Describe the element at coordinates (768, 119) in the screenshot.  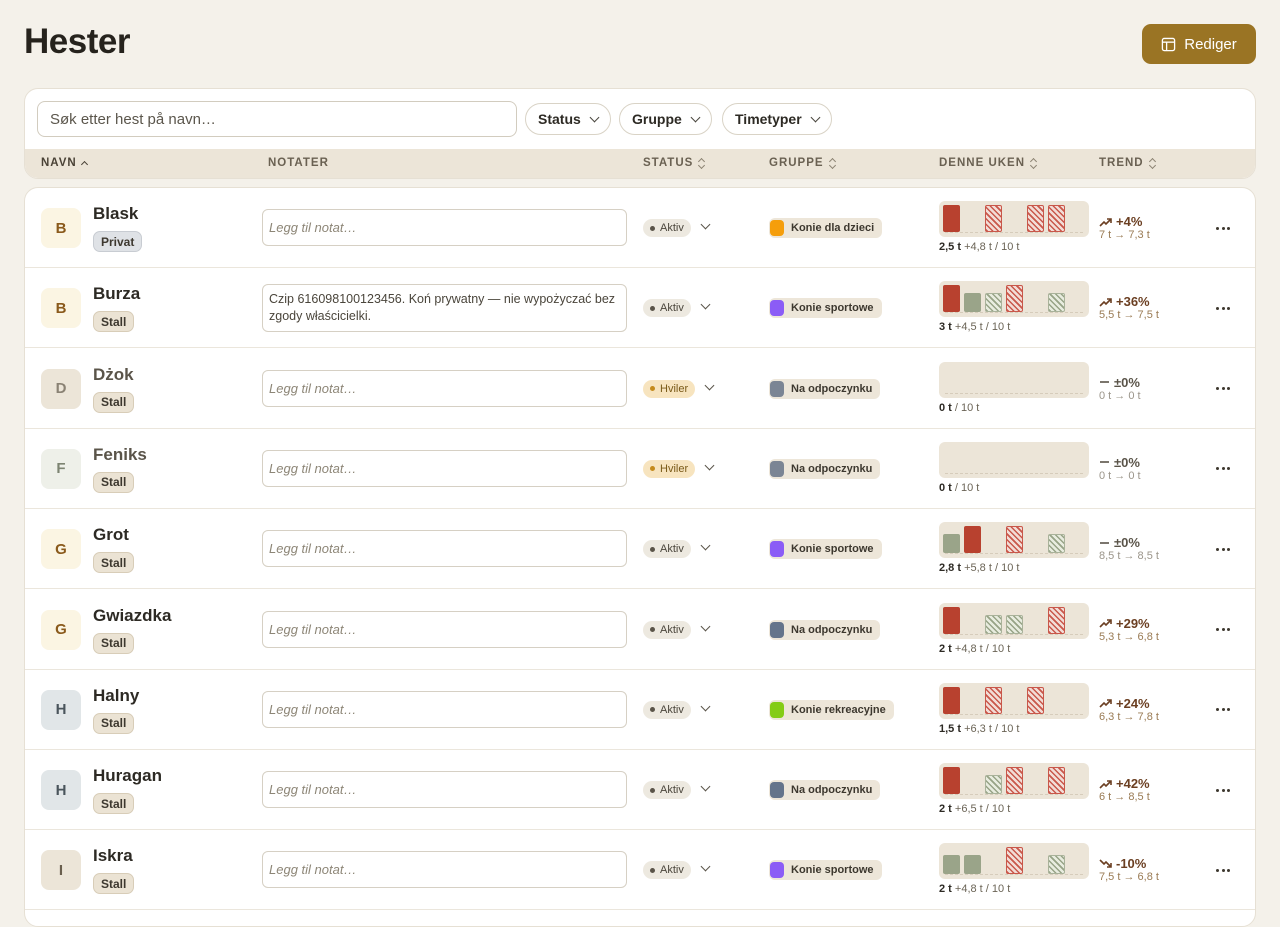
I see `lesson-types-filter-label: Timetyper` at that location.